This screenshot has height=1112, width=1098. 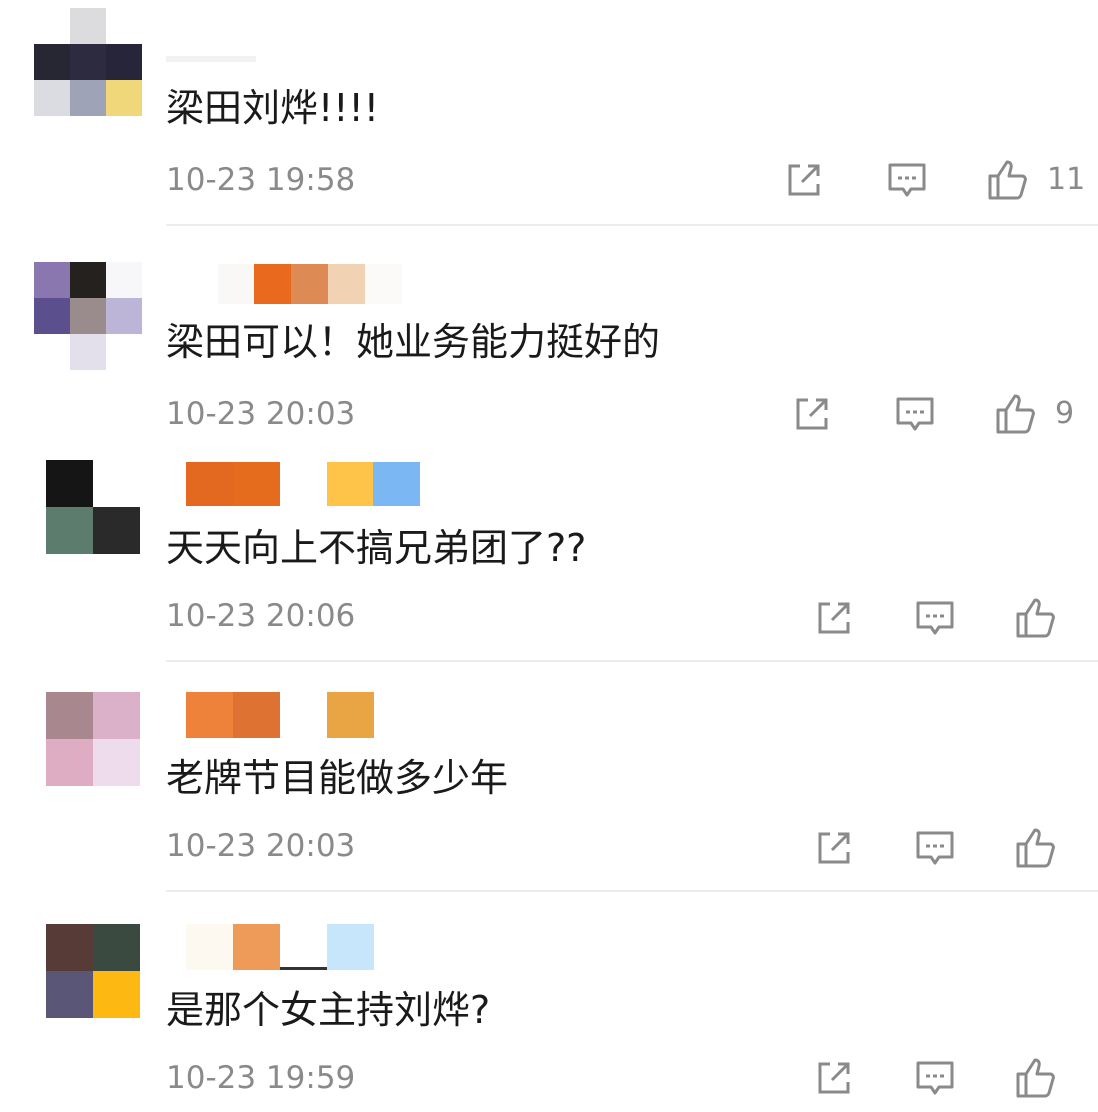 I want to click on like-count: 9, so click(x=1065, y=413).